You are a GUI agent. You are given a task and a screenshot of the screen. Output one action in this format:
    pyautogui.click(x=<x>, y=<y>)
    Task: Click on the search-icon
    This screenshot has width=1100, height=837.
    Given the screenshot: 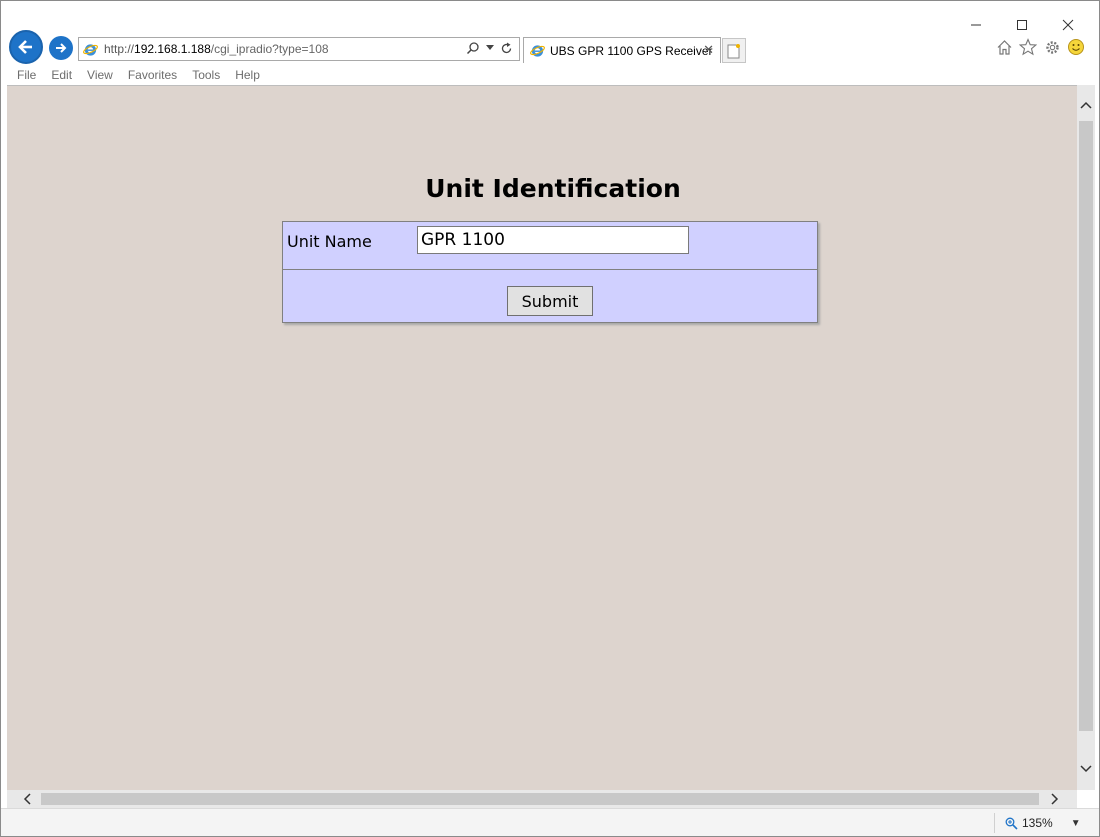 What is the action you would take?
    pyautogui.click(x=473, y=48)
    